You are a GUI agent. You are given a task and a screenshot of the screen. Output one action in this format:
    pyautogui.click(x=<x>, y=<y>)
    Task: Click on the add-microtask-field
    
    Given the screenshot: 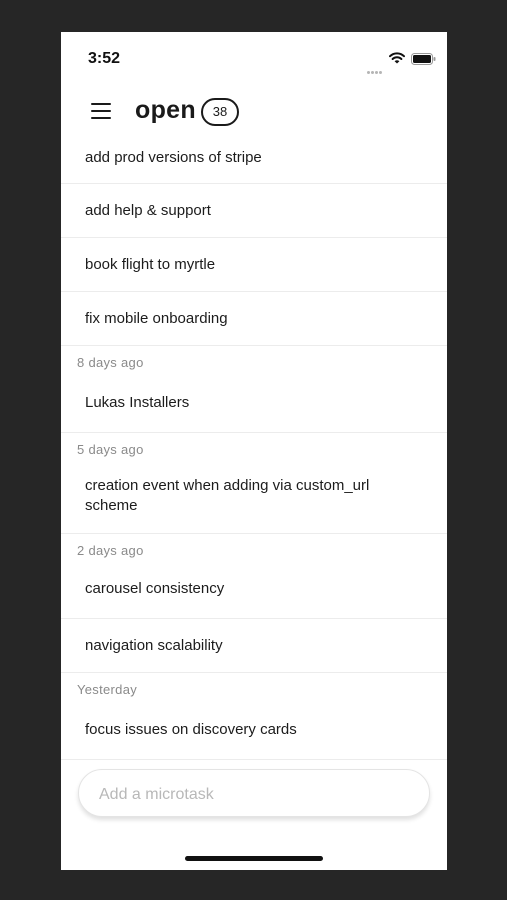 What is the action you would take?
    pyautogui.click(x=254, y=793)
    